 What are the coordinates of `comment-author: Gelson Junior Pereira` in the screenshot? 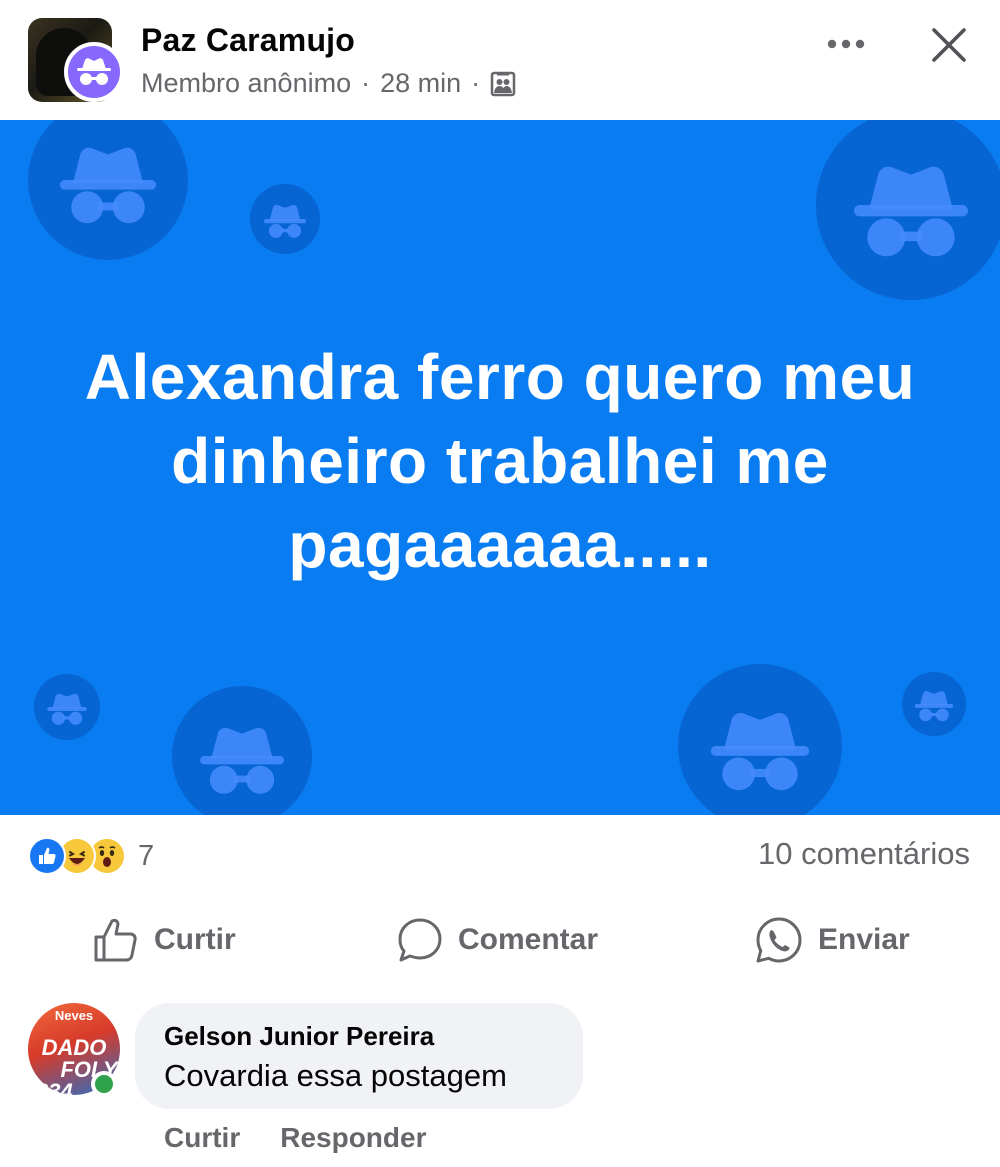 It's located at (299, 1036).